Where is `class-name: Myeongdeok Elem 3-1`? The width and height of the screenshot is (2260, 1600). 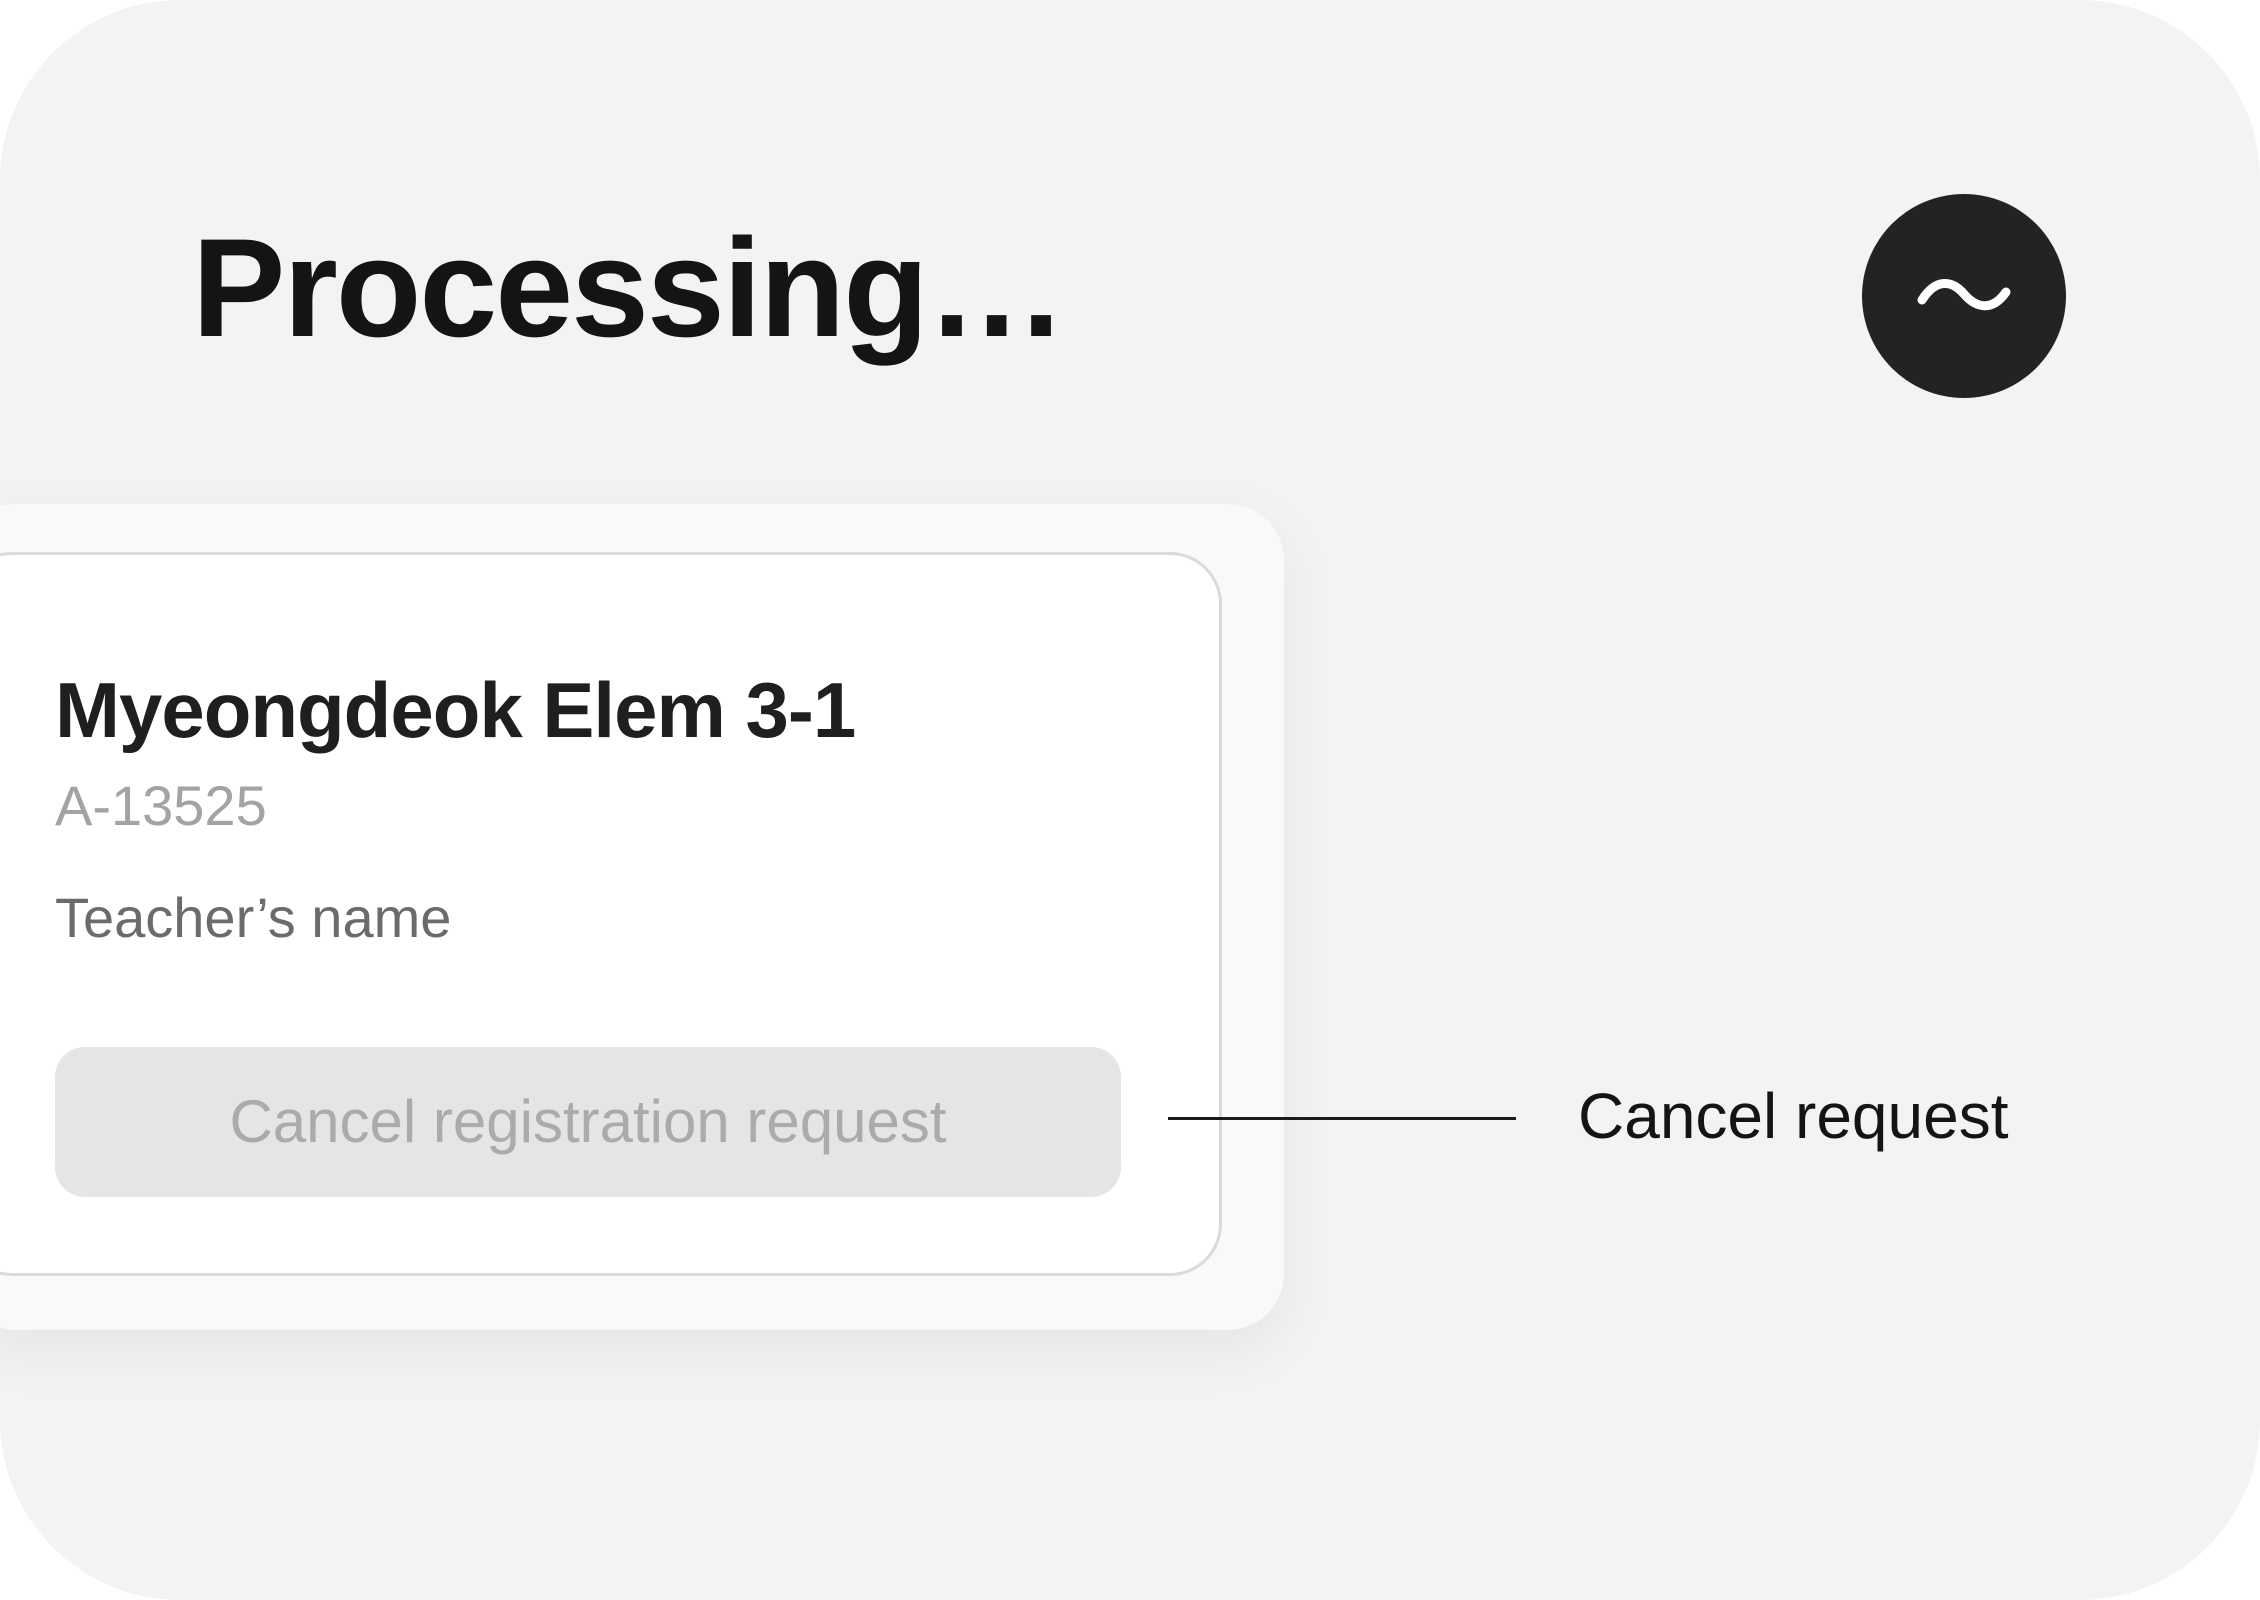
class-name: Myeongdeok Elem 3-1 is located at coordinates (455, 710).